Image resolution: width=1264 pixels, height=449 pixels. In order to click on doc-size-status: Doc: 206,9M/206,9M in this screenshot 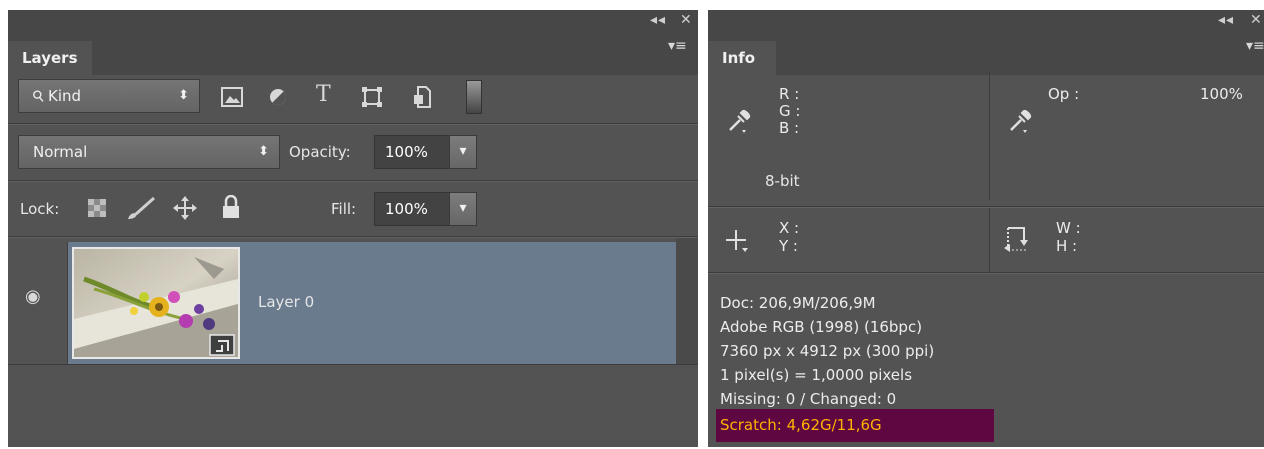, I will do `click(798, 303)`.